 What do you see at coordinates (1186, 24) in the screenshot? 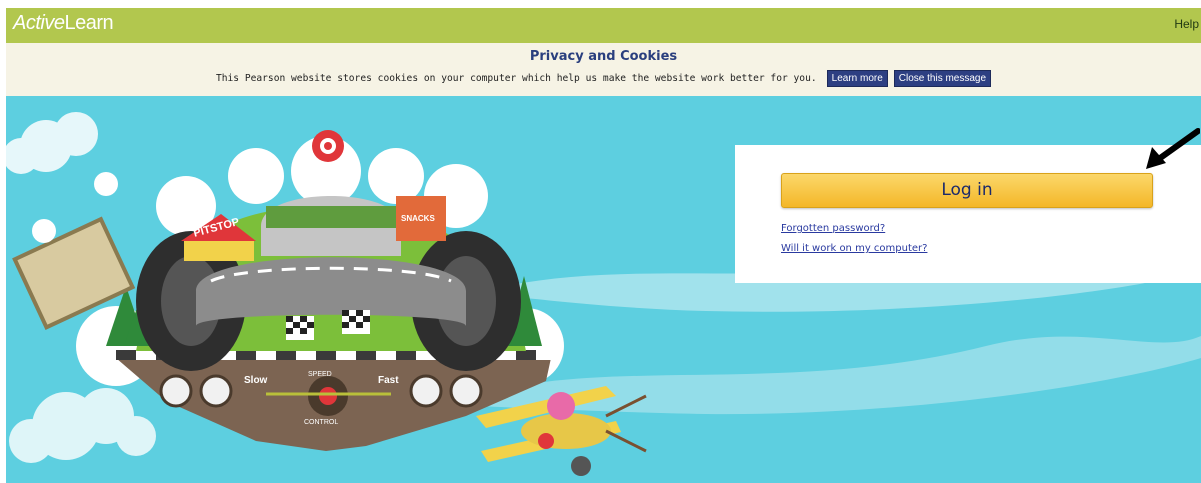
I see `help-link: Help` at bounding box center [1186, 24].